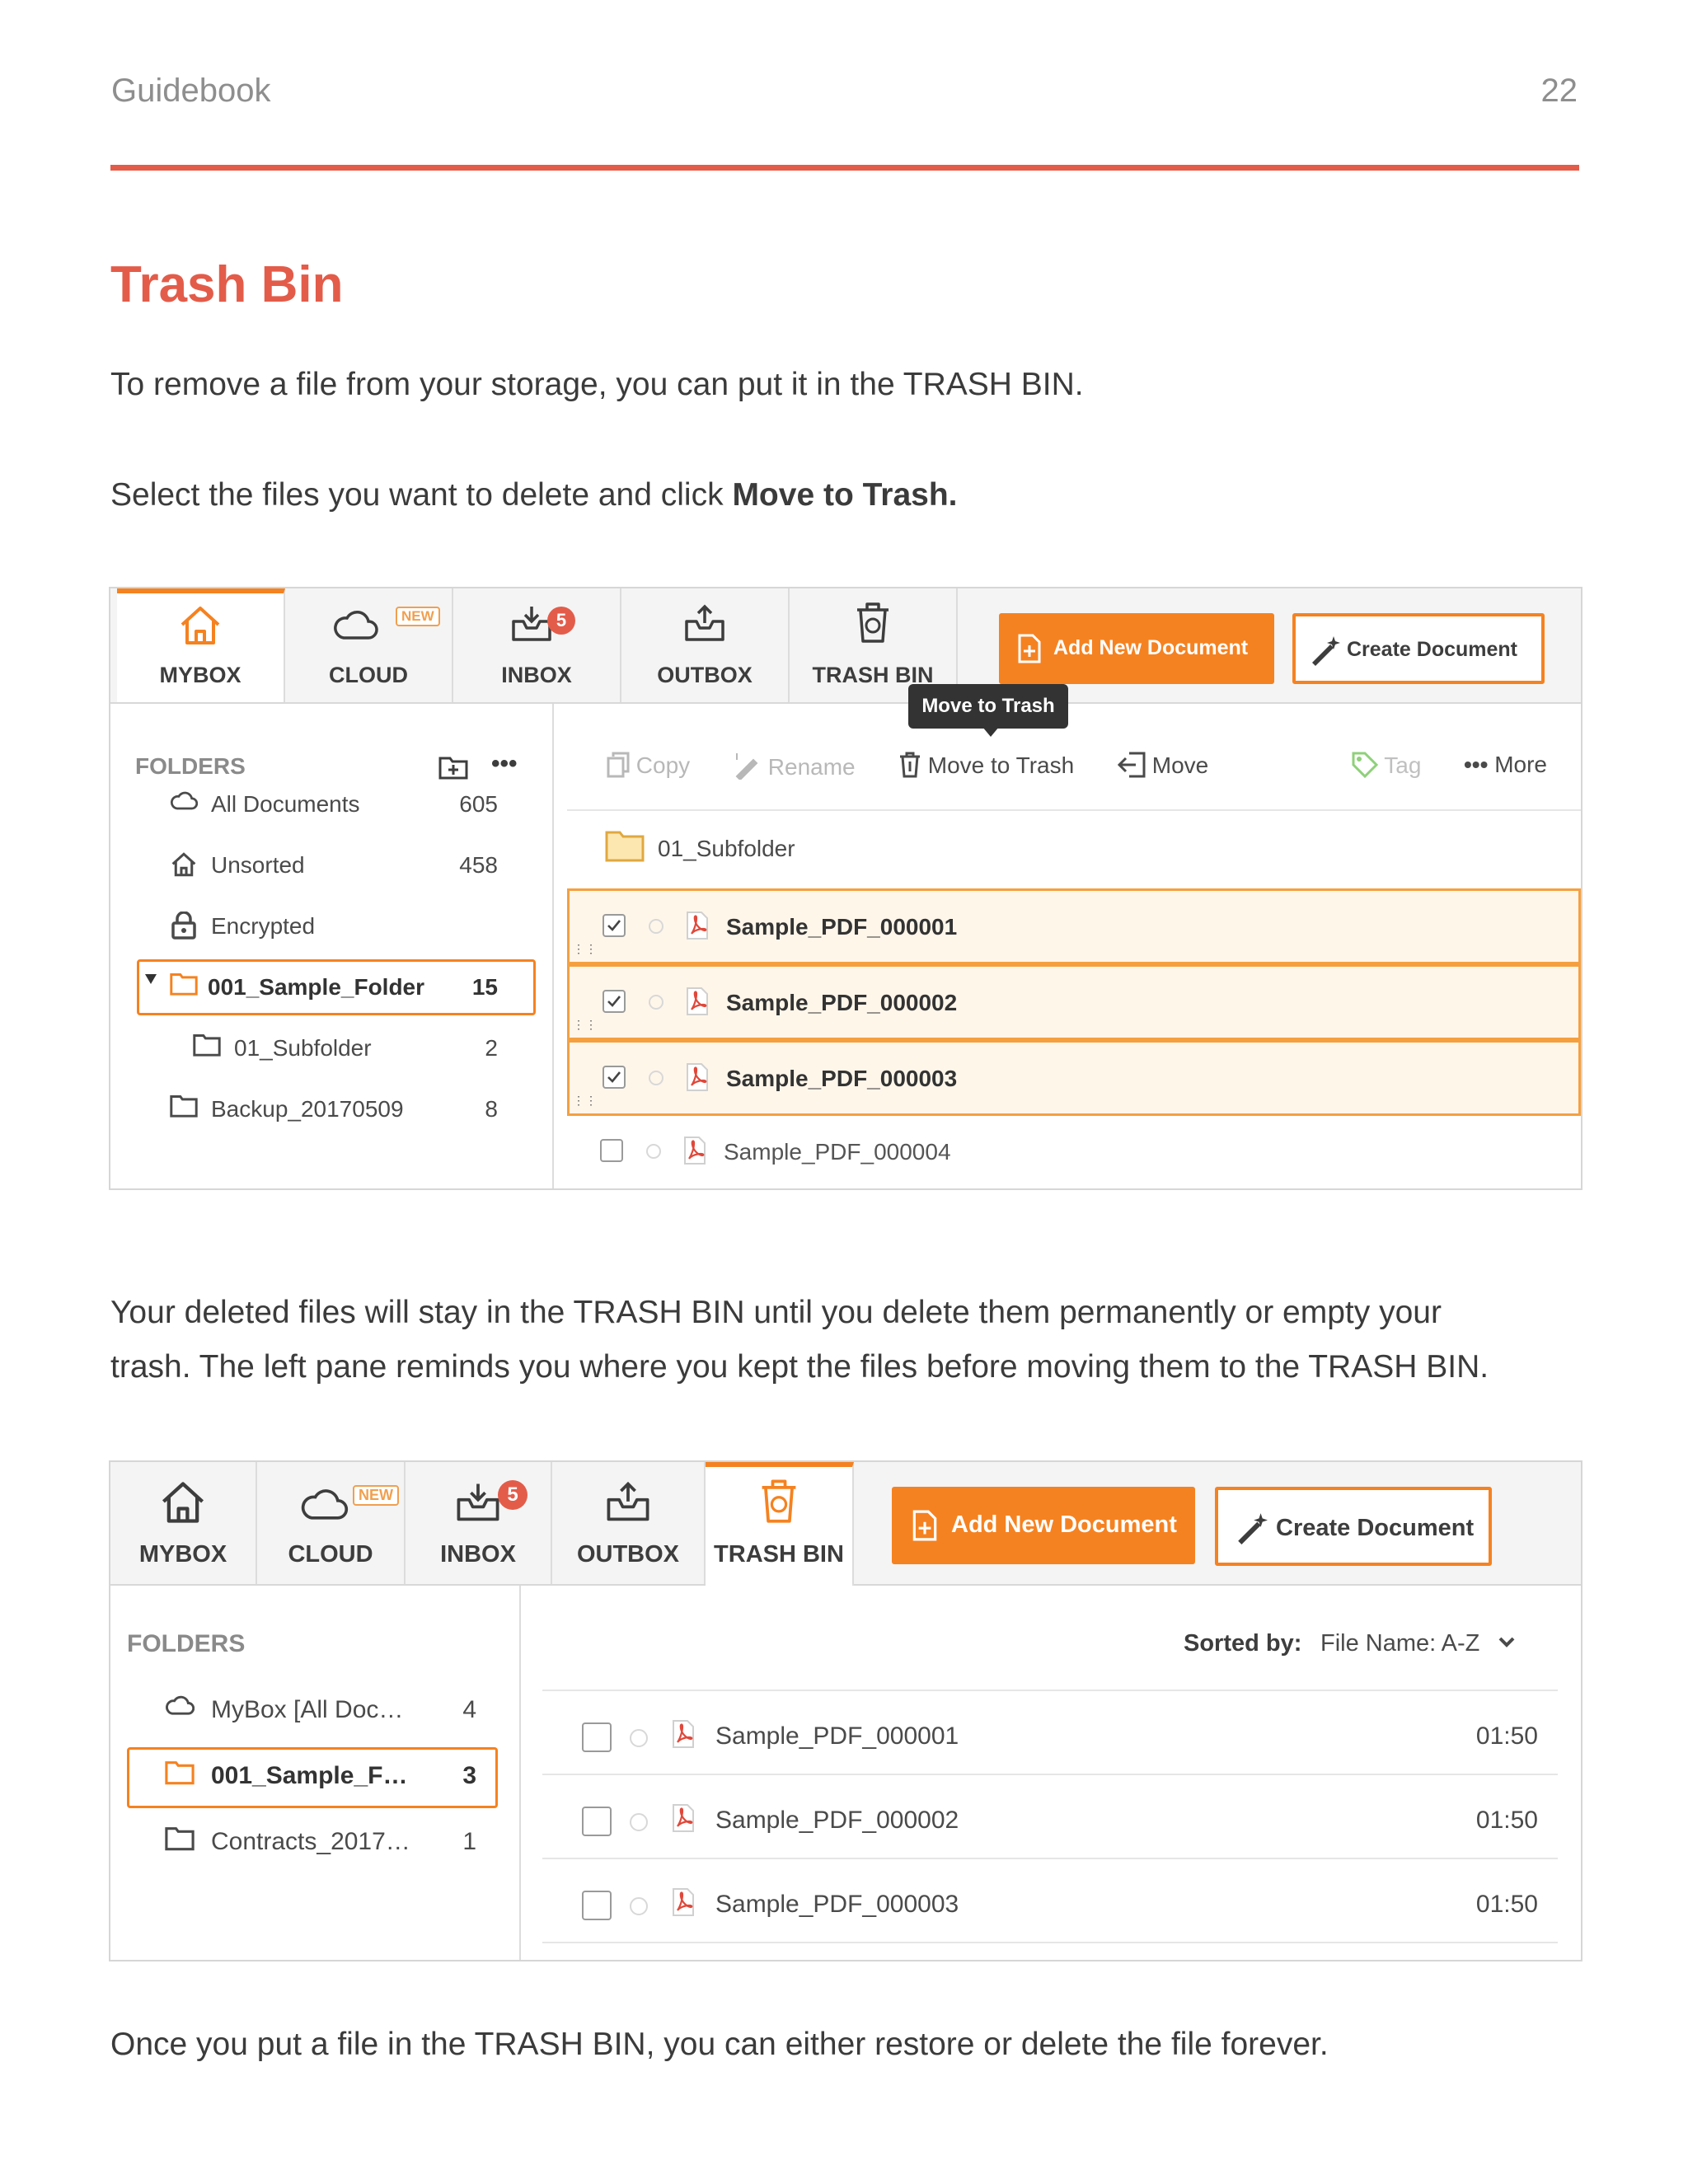  Describe the element at coordinates (842, 1002) in the screenshot. I see `file-name: Sample_PDF_000002` at that location.